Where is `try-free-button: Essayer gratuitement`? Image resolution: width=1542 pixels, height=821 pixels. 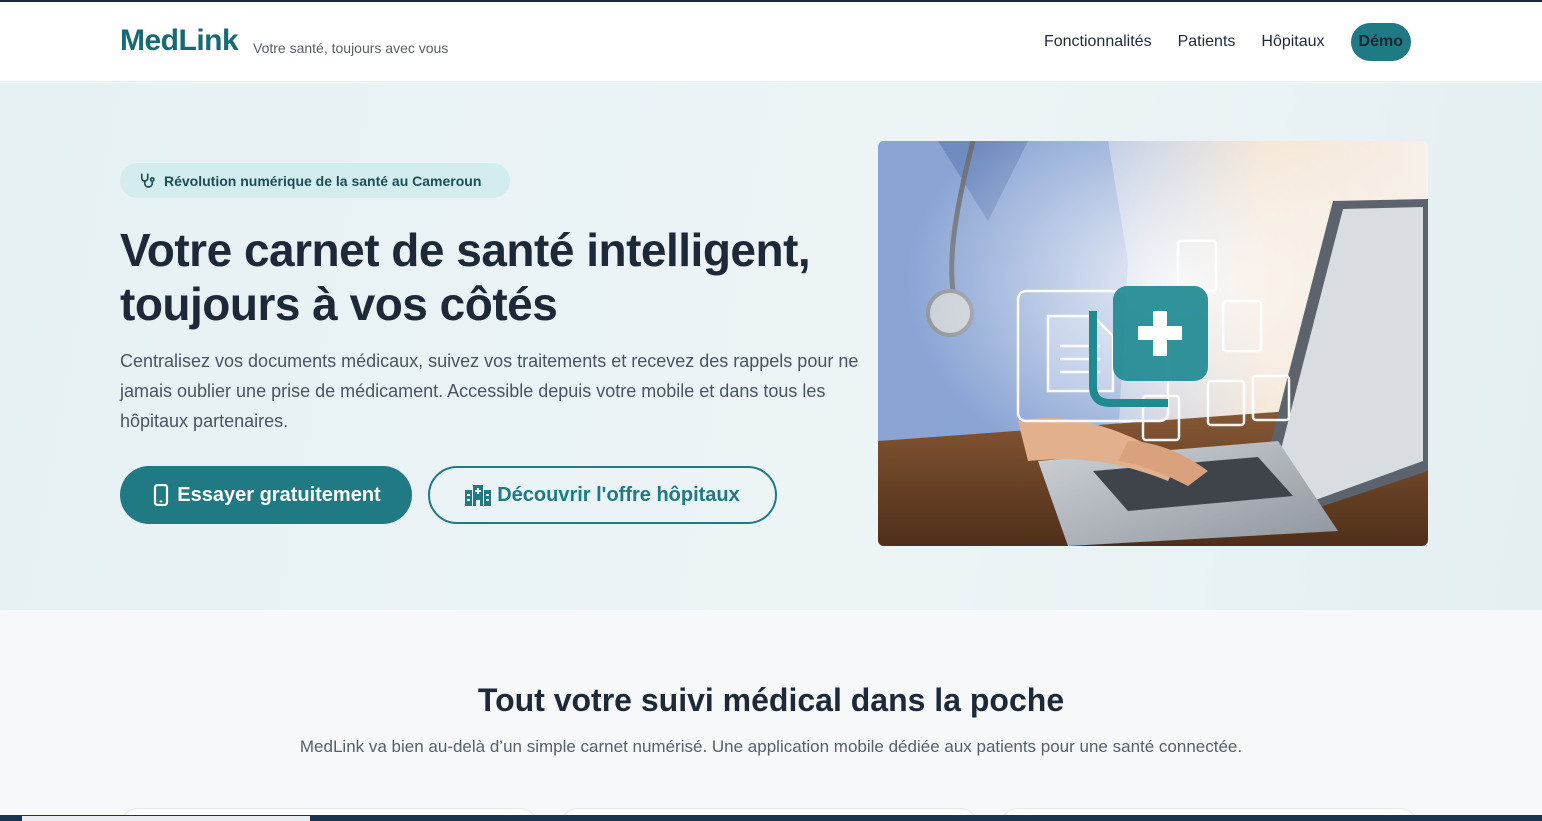 try-free-button: Essayer gratuitement is located at coordinates (266, 495).